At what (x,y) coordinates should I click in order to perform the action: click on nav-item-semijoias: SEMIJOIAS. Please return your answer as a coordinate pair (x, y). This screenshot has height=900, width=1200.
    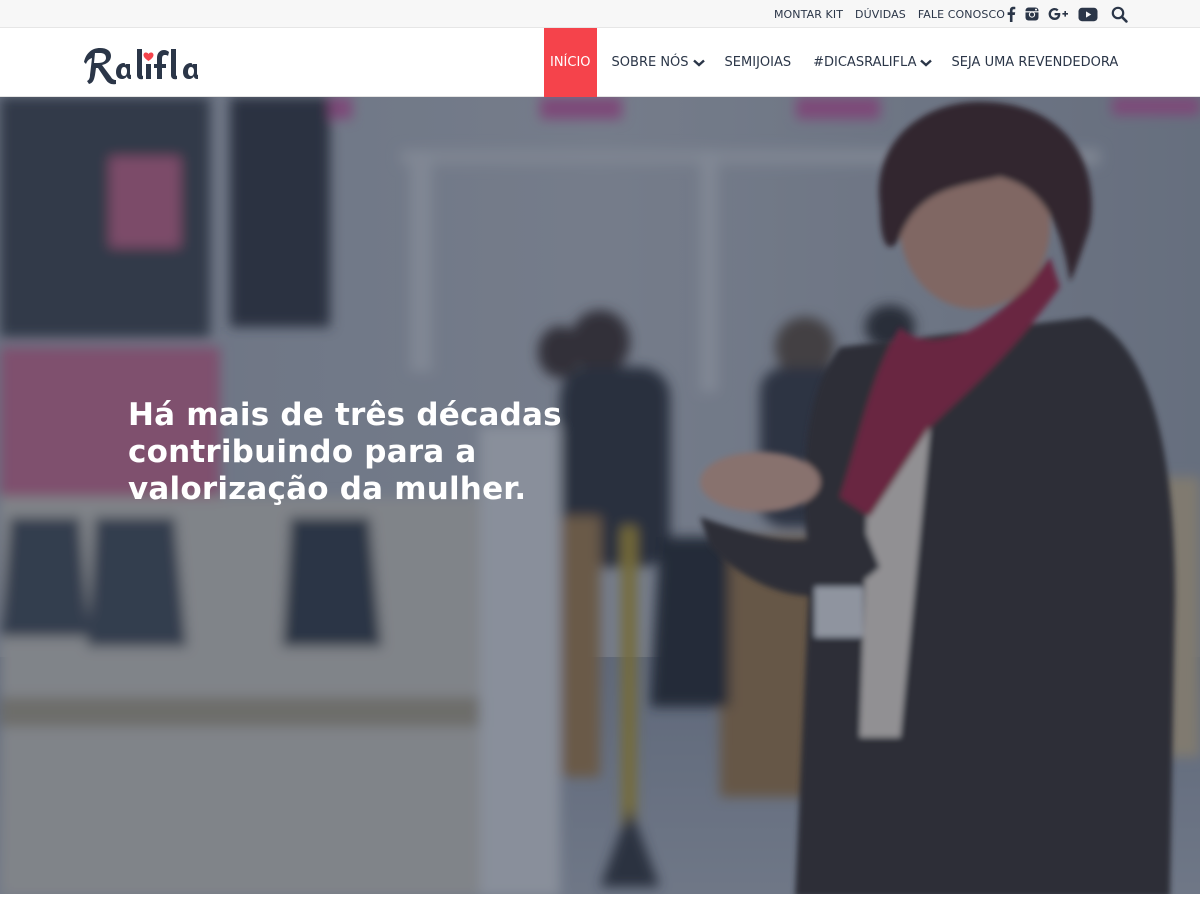
    Looking at the image, I should click on (759, 62).